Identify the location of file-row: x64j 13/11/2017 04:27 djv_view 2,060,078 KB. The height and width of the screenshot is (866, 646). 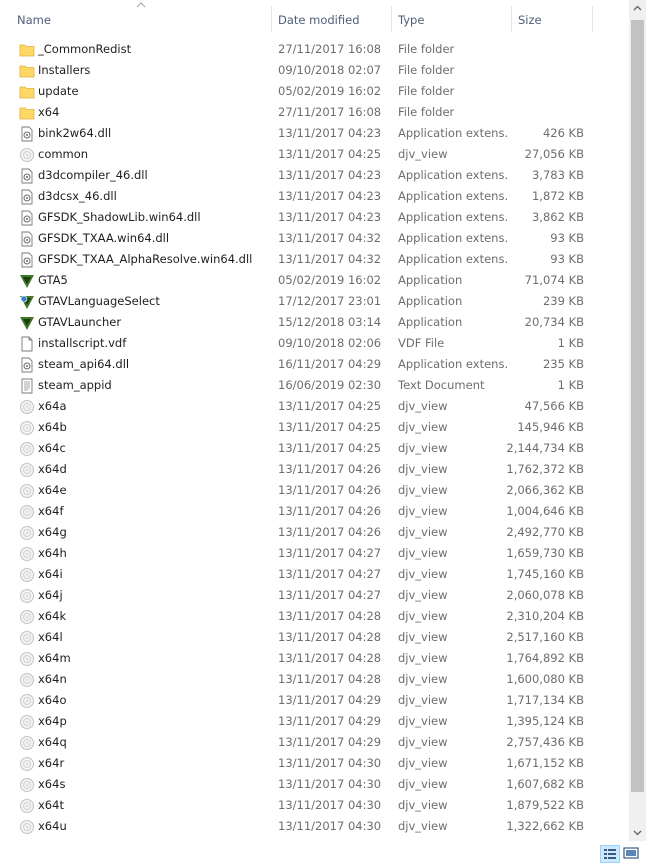
(314, 595).